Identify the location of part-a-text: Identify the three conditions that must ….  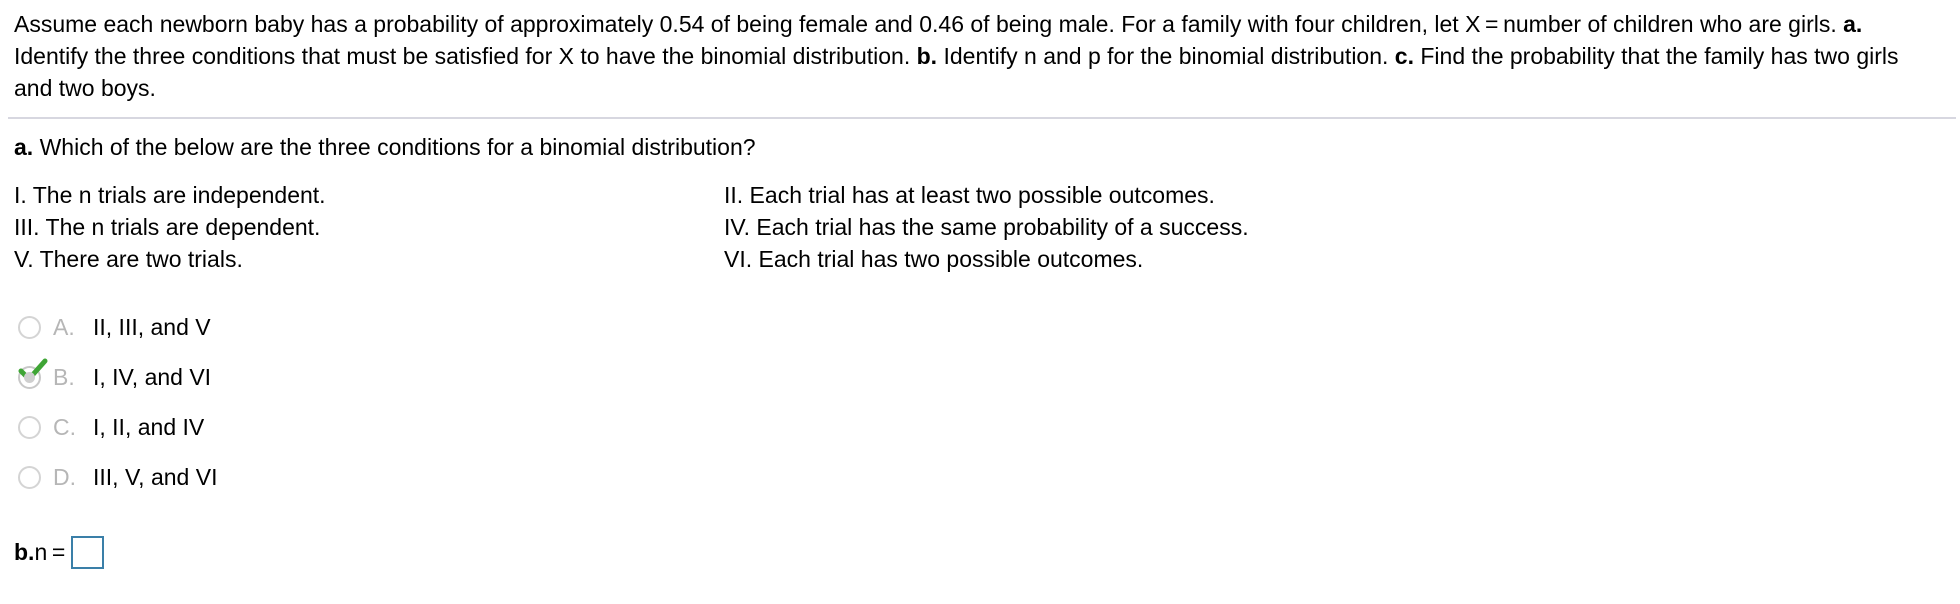
(465, 56).